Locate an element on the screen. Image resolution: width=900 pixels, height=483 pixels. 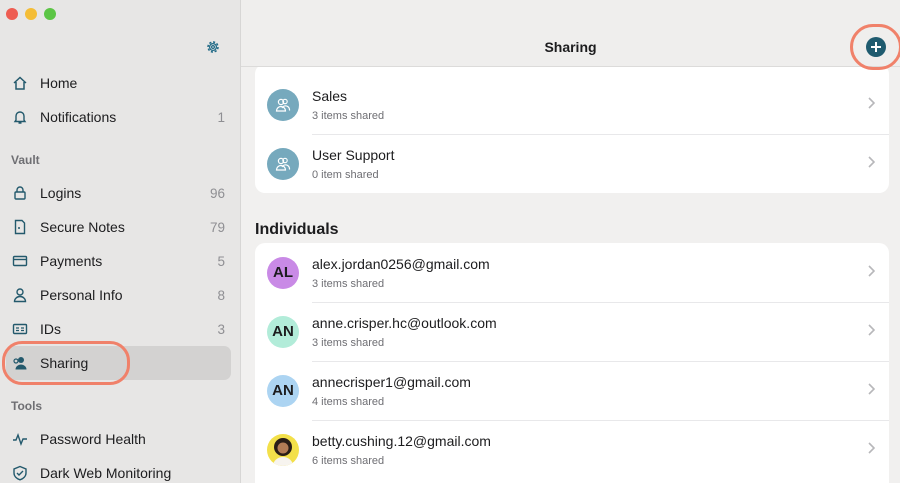
sidebar-item-personal-info: Personal Info 8 is located at coordinates (118, 295).